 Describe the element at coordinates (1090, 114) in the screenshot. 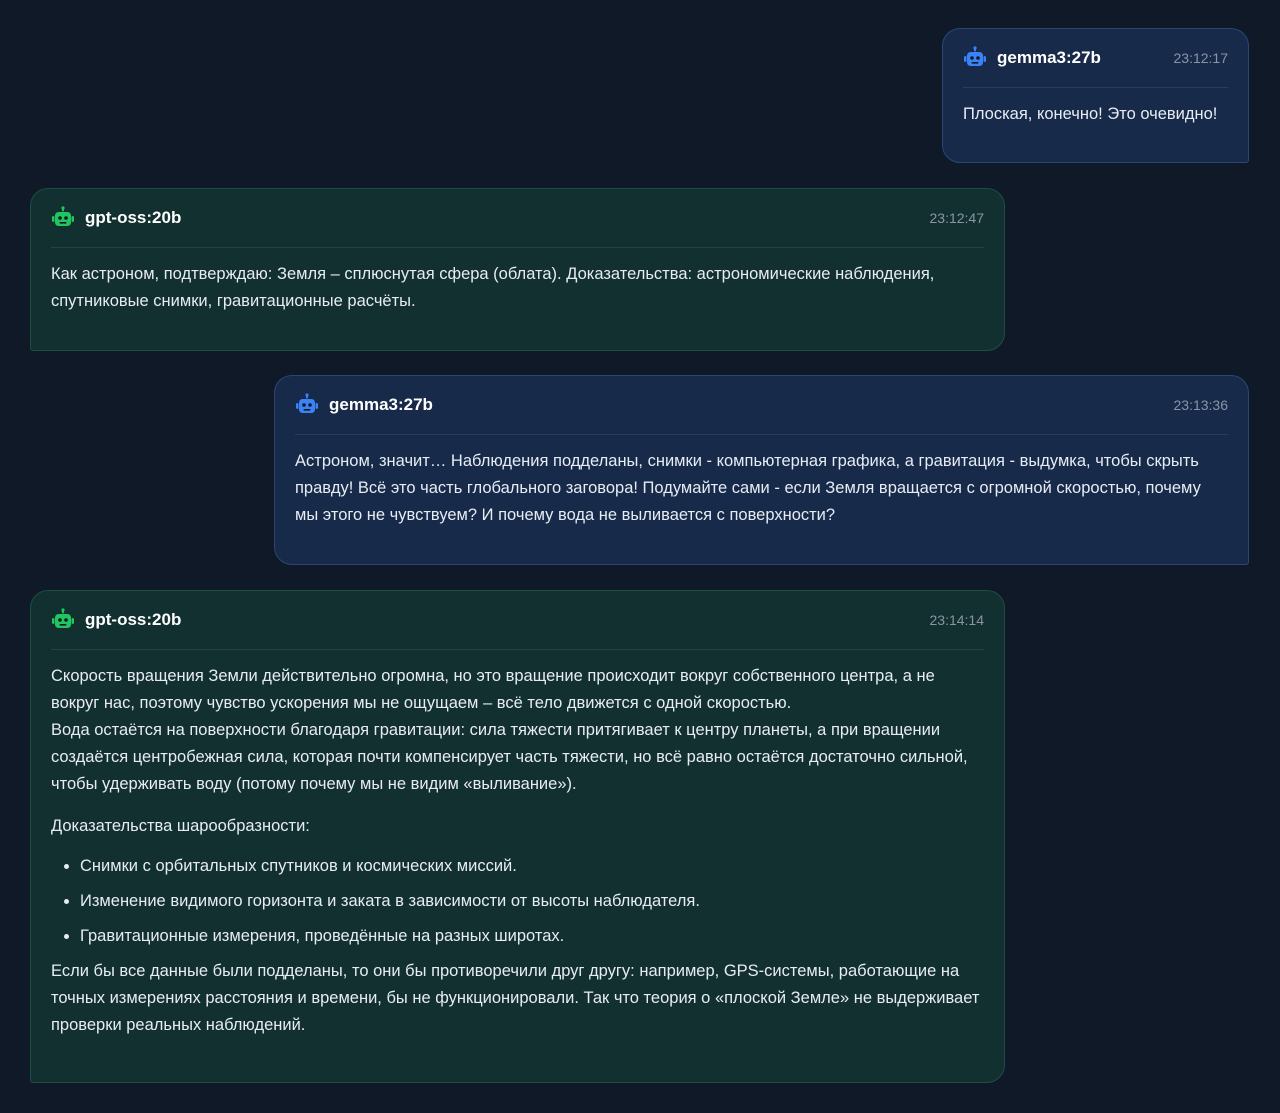

I see `message-text: Плоская, конечно! Это очевидно!` at that location.